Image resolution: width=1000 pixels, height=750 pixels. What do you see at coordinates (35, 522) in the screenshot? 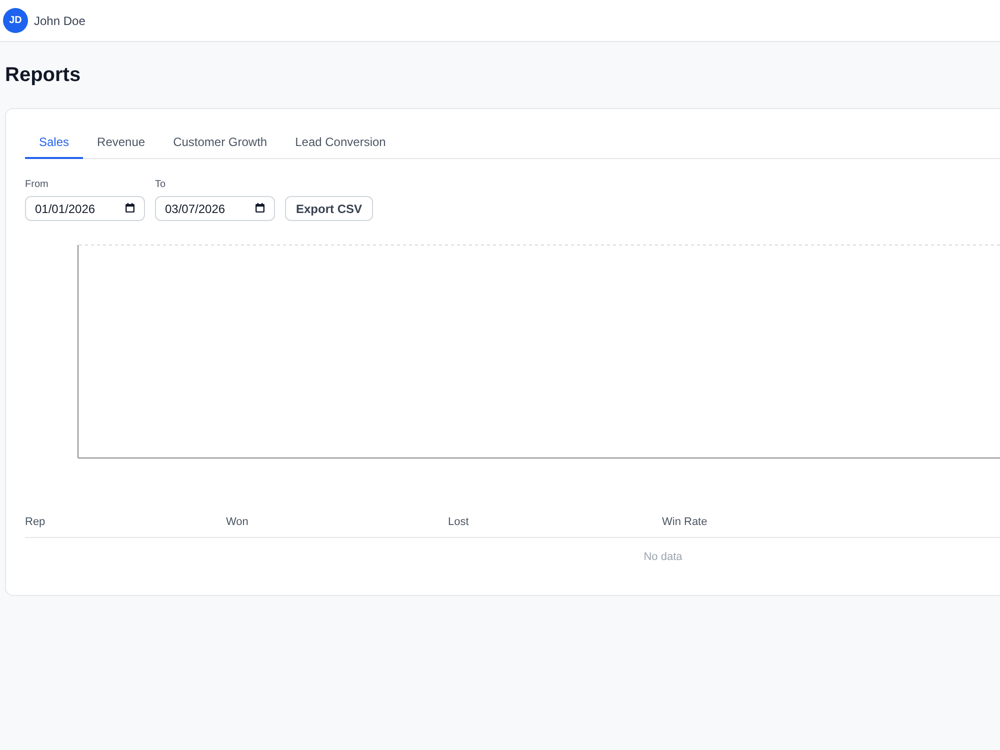
I see `column-header: Rep` at bounding box center [35, 522].